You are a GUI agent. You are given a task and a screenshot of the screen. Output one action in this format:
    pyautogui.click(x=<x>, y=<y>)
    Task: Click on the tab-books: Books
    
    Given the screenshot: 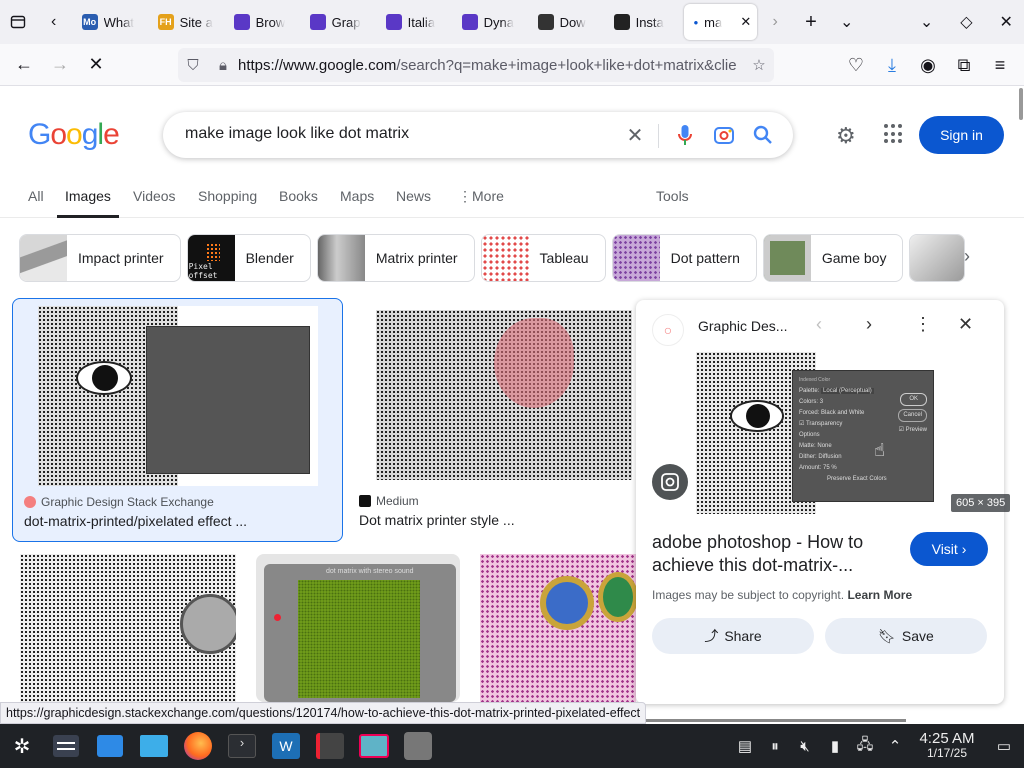 What is the action you would take?
    pyautogui.click(x=298, y=196)
    